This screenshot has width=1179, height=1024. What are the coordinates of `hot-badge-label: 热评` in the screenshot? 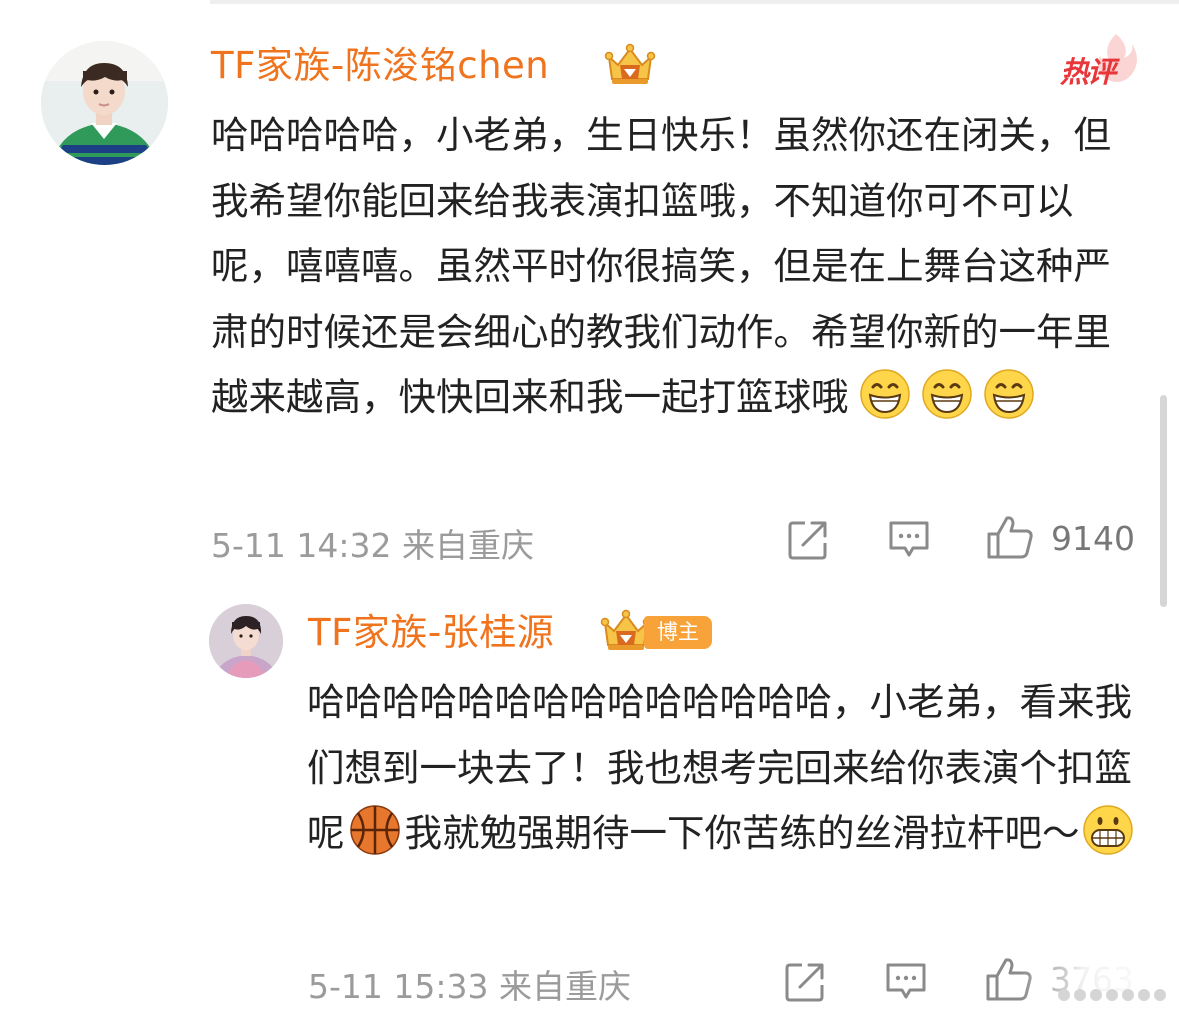 It's located at (1088, 72).